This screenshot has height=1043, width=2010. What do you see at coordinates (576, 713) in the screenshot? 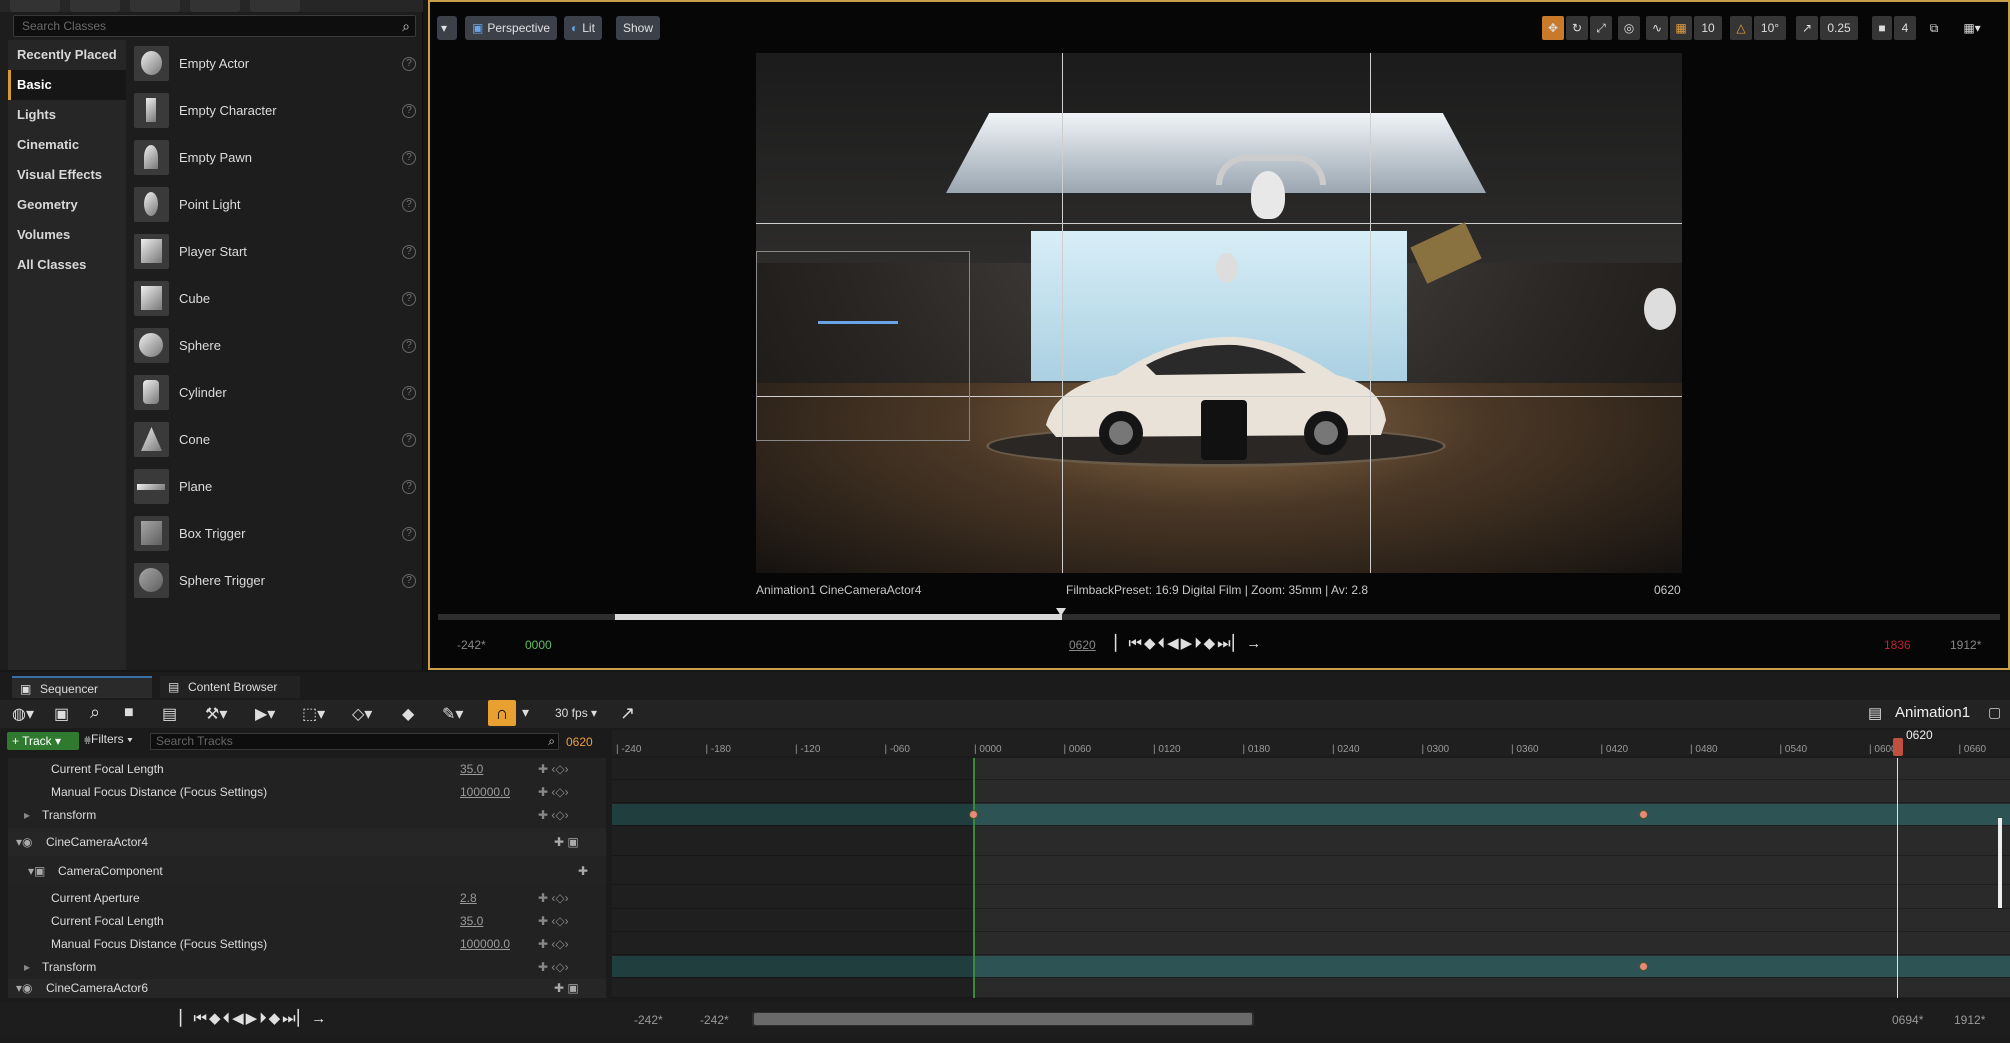
I see `fps-dropdown: 30 fps ▾` at bounding box center [576, 713].